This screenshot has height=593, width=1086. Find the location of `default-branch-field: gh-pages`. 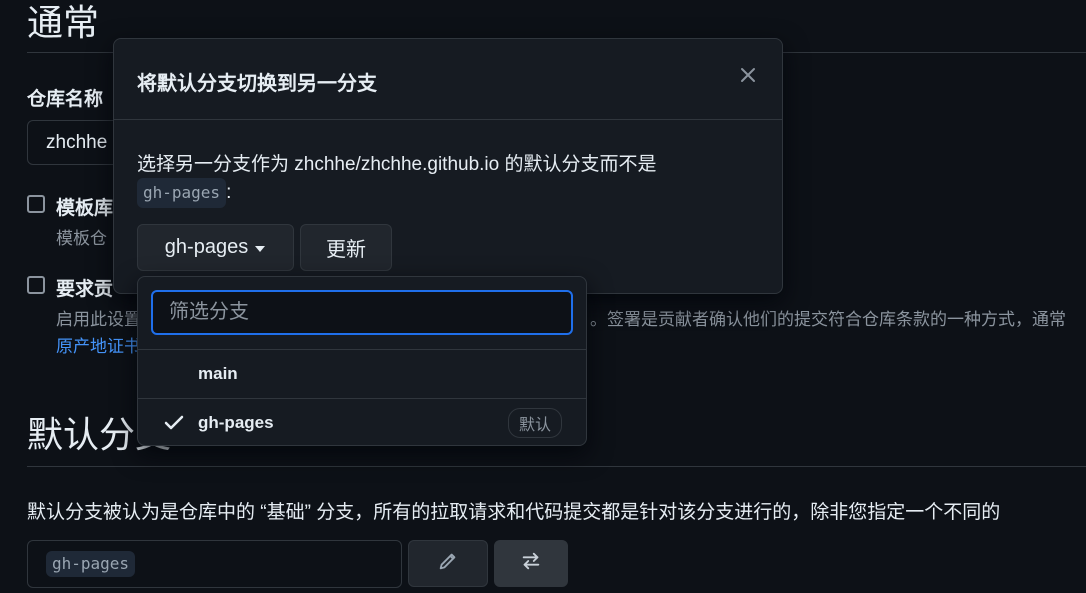

default-branch-field: gh-pages is located at coordinates (214, 564).